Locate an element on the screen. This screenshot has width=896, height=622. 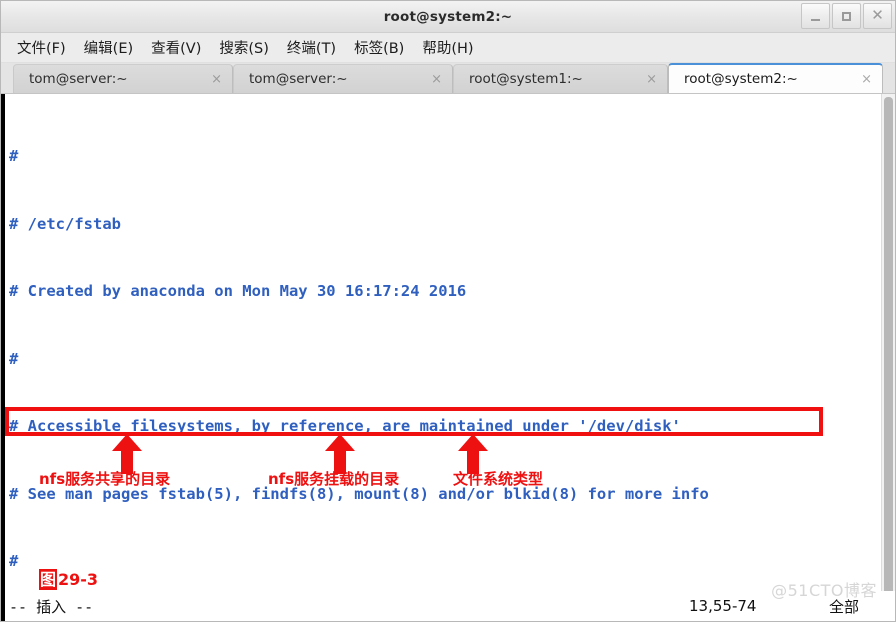
vim-mode-indicator: -- 插入 -- is located at coordinates (51, 606).